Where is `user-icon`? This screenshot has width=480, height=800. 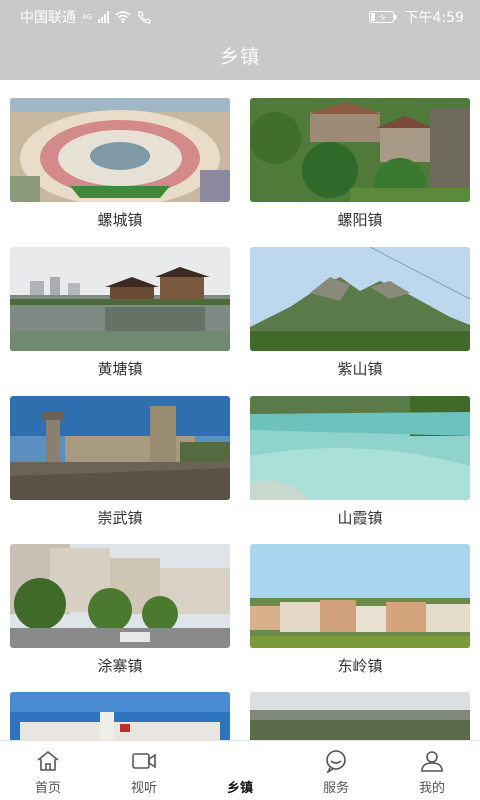
user-icon is located at coordinates (432, 761).